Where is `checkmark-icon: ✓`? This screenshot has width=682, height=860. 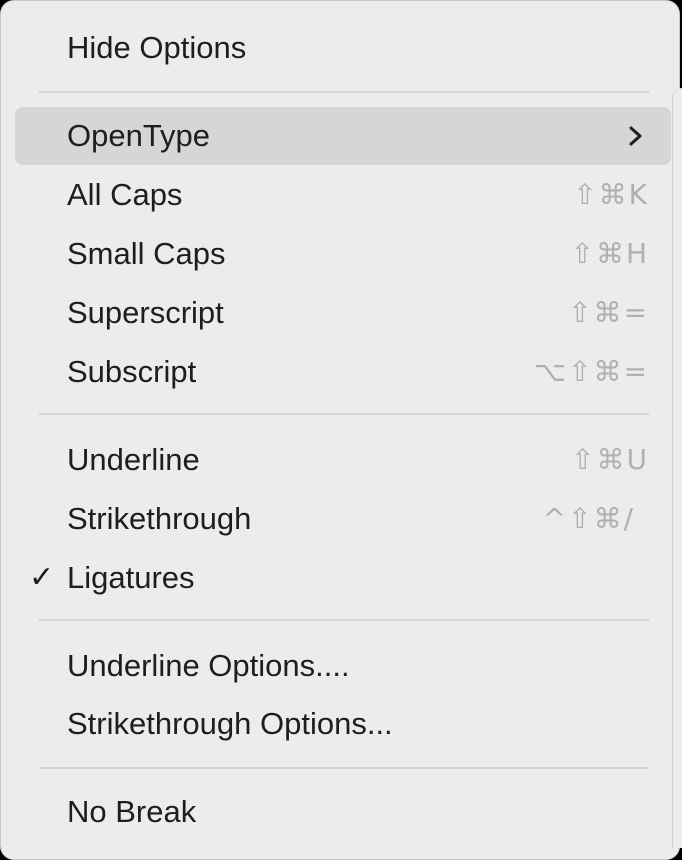
checkmark-icon: ✓ is located at coordinates (42, 577).